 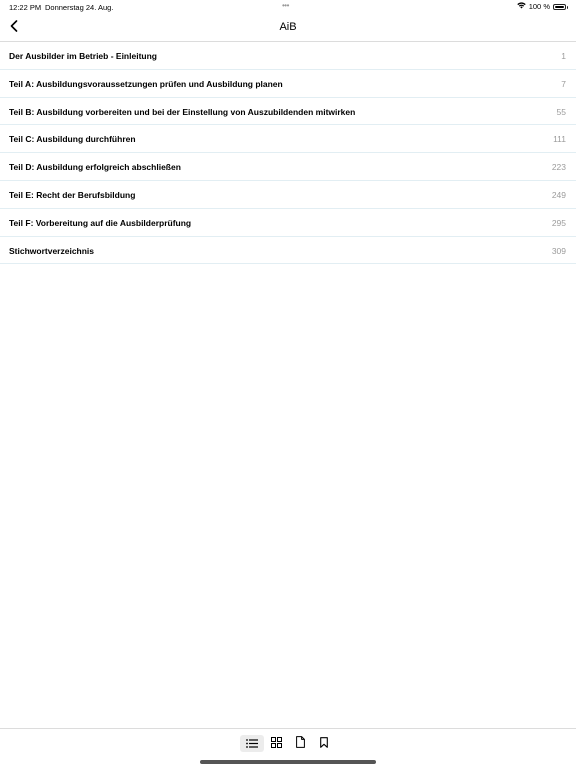 What do you see at coordinates (72, 194) in the screenshot?
I see `toc-title: Teil E: Recht der Berufsbildung` at bounding box center [72, 194].